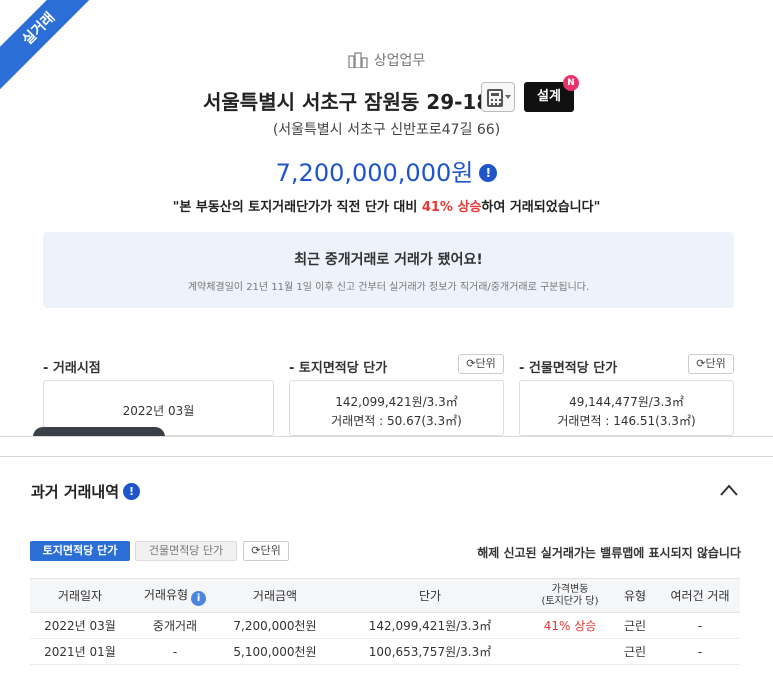 Image resolution: width=773 pixels, height=685 pixels. What do you see at coordinates (568, 368) in the screenshot?
I see `bldg-unit-label: - 건물면적당 단가` at bounding box center [568, 368].